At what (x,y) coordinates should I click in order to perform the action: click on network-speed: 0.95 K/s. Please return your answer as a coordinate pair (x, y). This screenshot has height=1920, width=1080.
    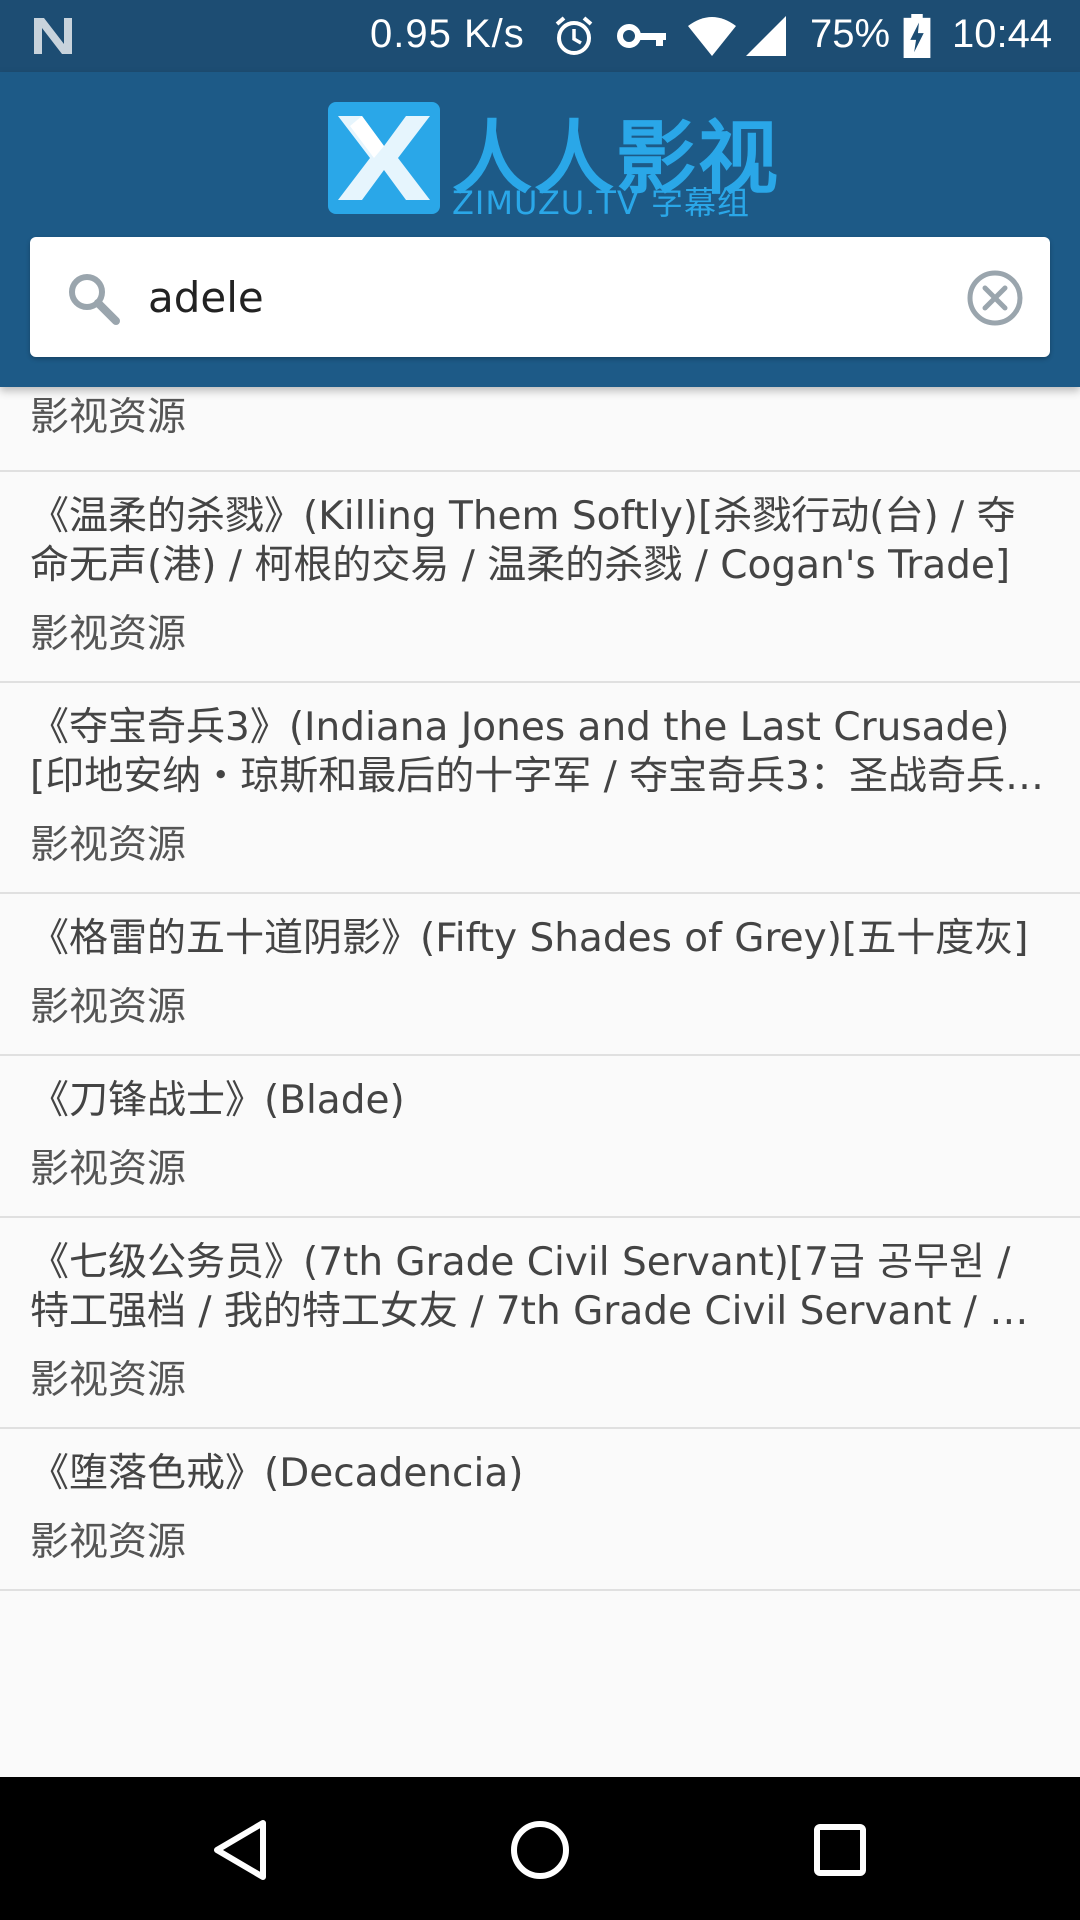
    Looking at the image, I should click on (447, 34).